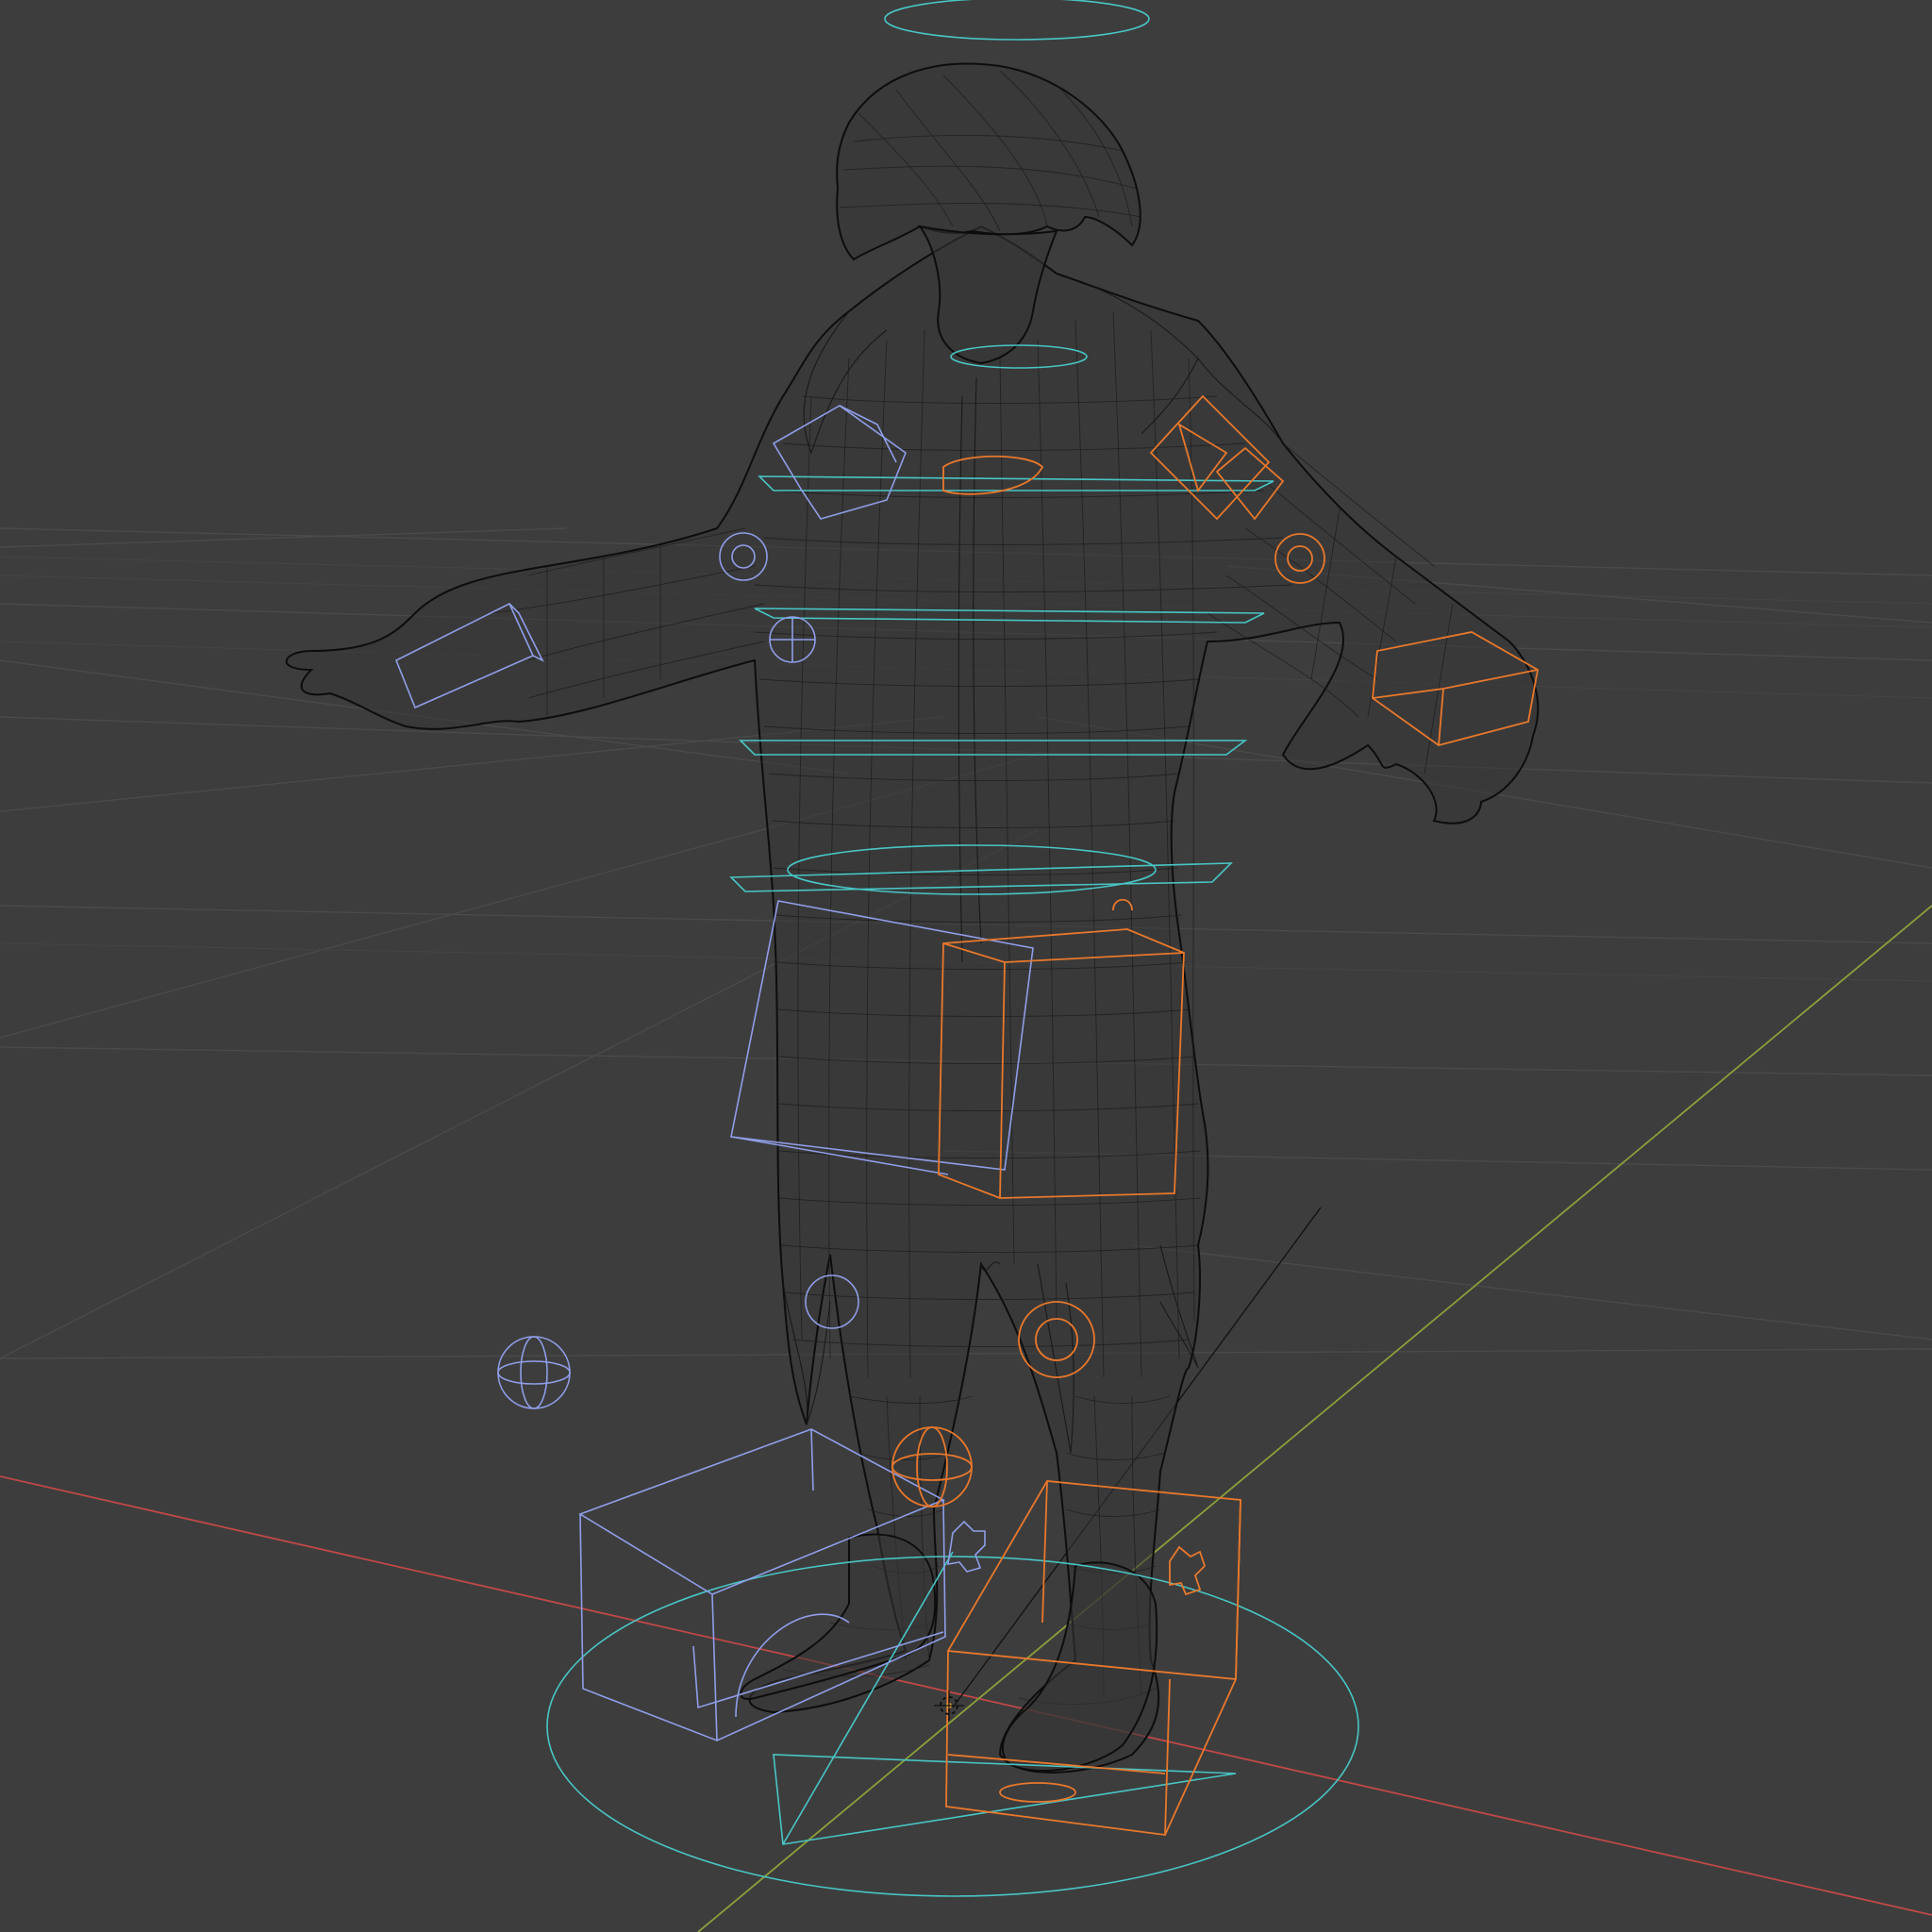 Image resolution: width=1932 pixels, height=1932 pixels. Describe the element at coordinates (989, 161) in the screenshot. I see `hair-mesh` at that location.